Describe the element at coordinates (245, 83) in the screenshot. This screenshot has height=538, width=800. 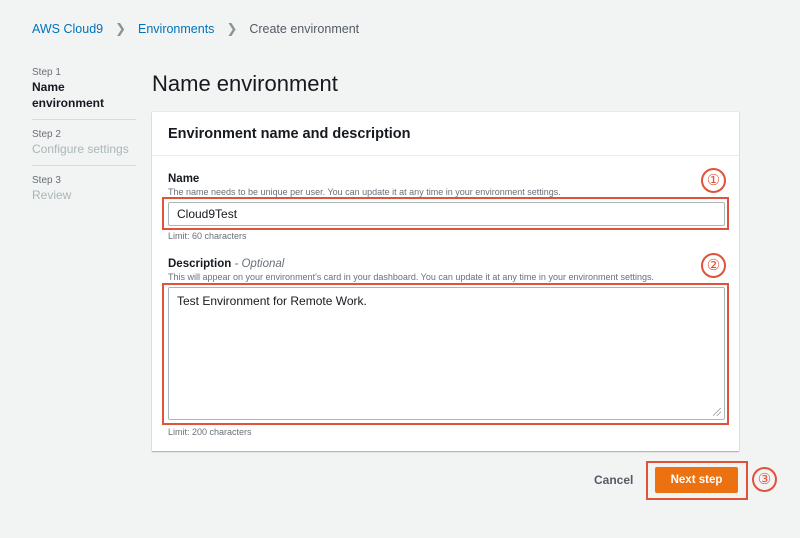
I see `page-title: Name environment` at that location.